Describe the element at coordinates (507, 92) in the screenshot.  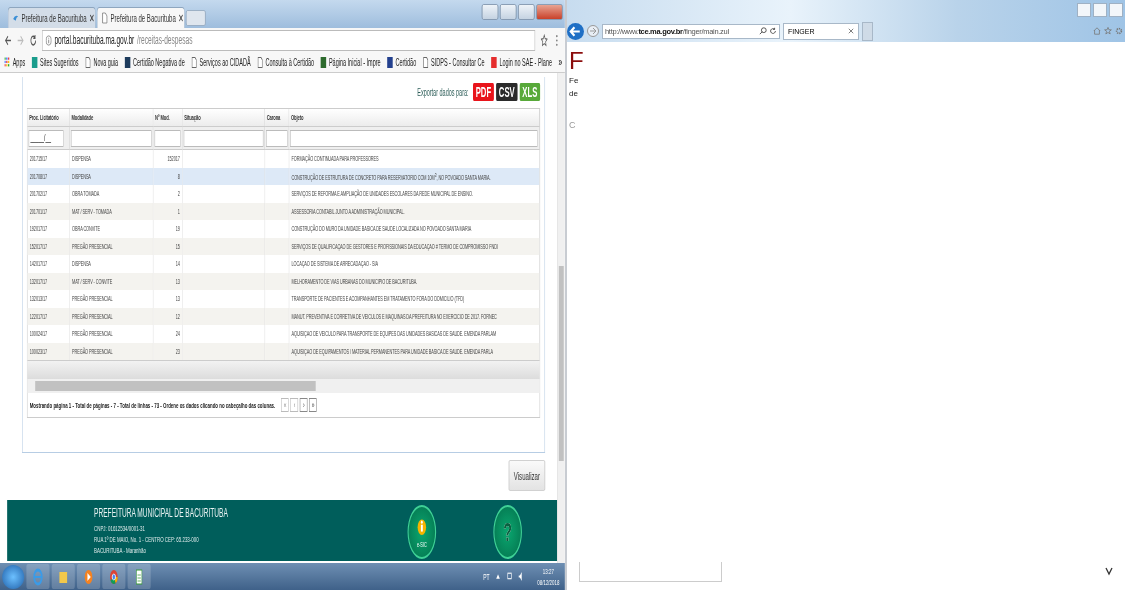
I see `export-button: CSV` at that location.